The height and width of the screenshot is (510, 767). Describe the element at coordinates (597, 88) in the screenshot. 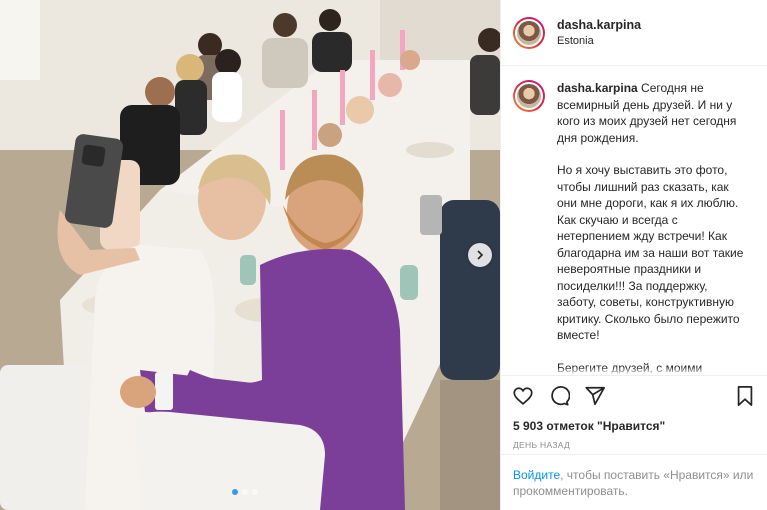

I see `caption-username: dasha.karpina` at that location.